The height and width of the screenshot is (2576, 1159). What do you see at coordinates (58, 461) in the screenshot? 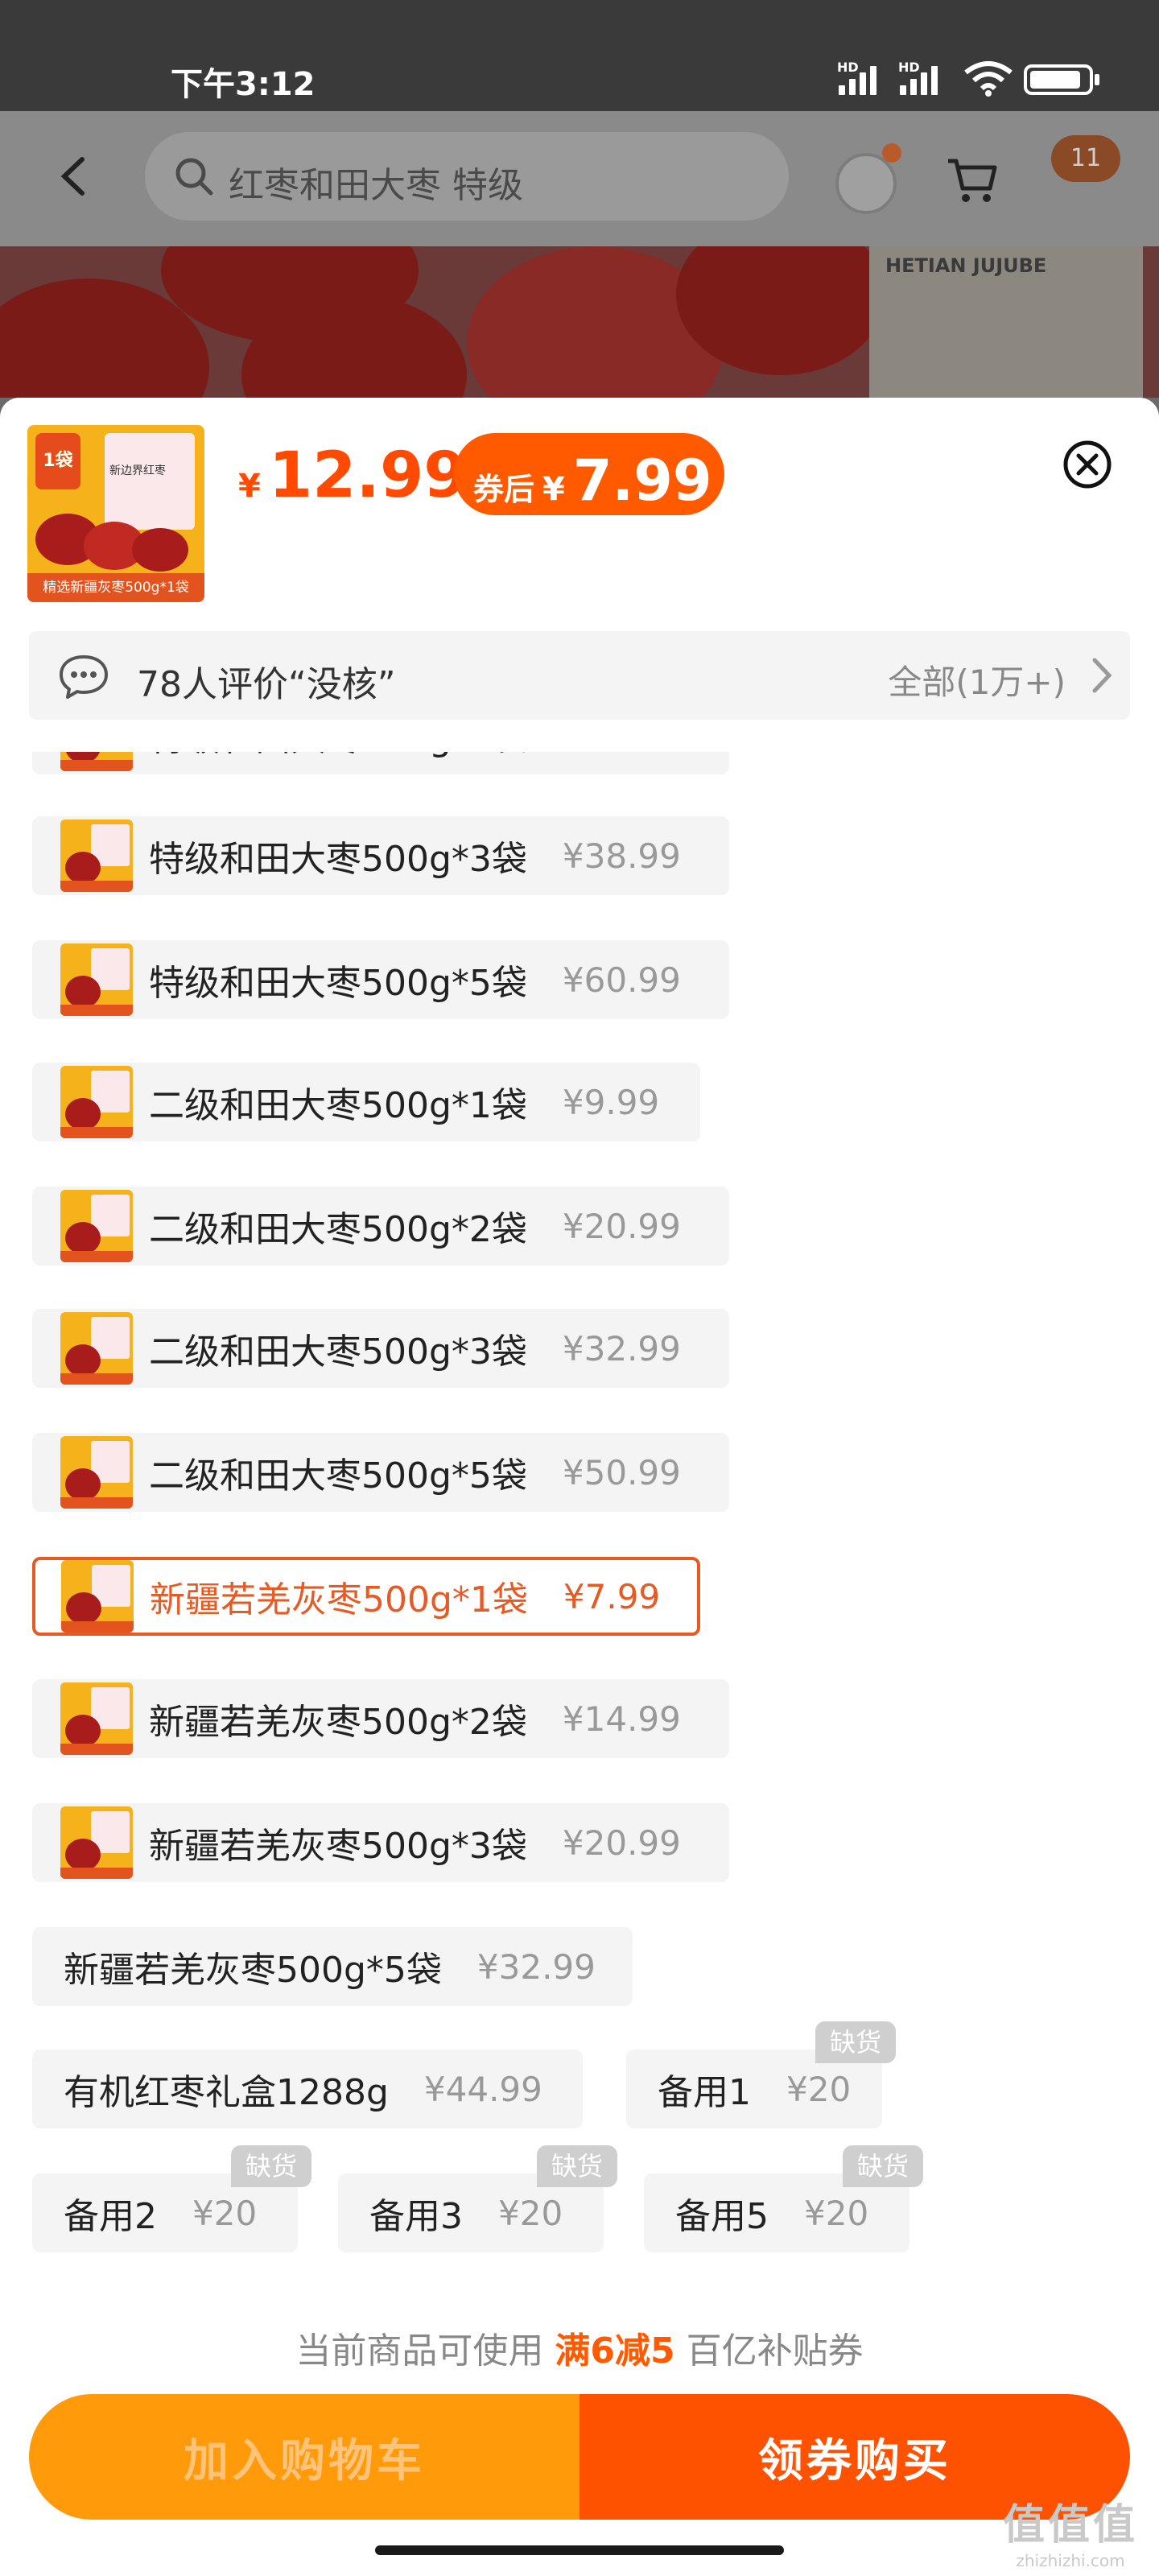
I see `quantity-tag: 1袋` at bounding box center [58, 461].